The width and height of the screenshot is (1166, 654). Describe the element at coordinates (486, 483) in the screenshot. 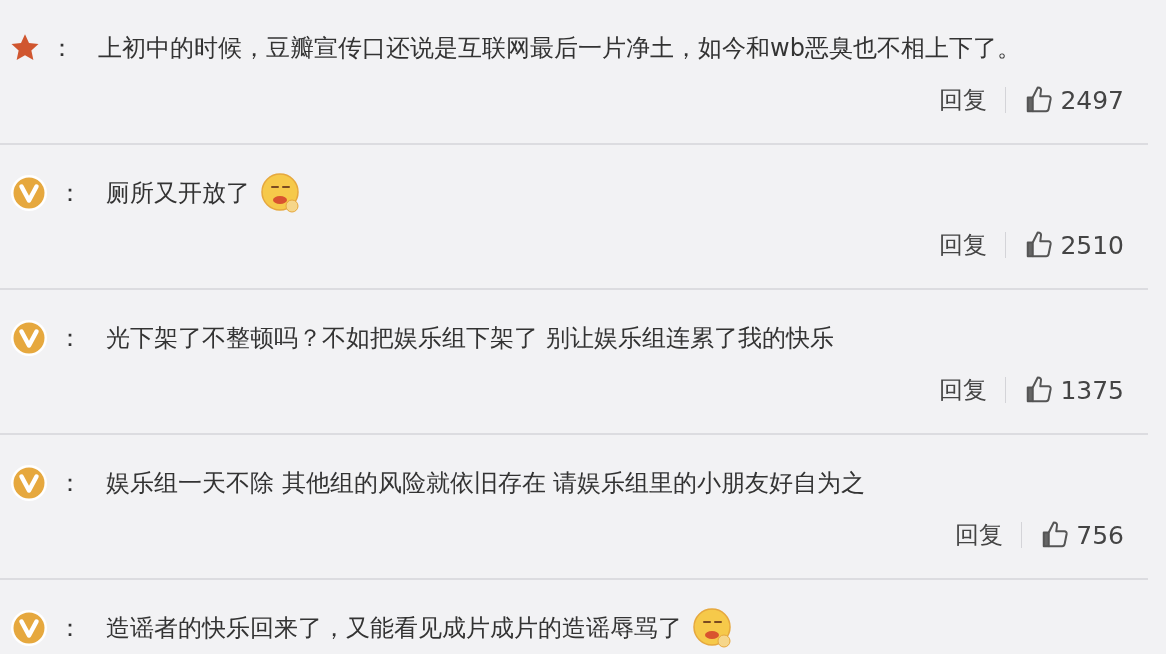

I see `comment-text: 娱乐组一天不除 其他组的风险就依旧存在 请娱乐组里的小朋友好自为之` at that location.